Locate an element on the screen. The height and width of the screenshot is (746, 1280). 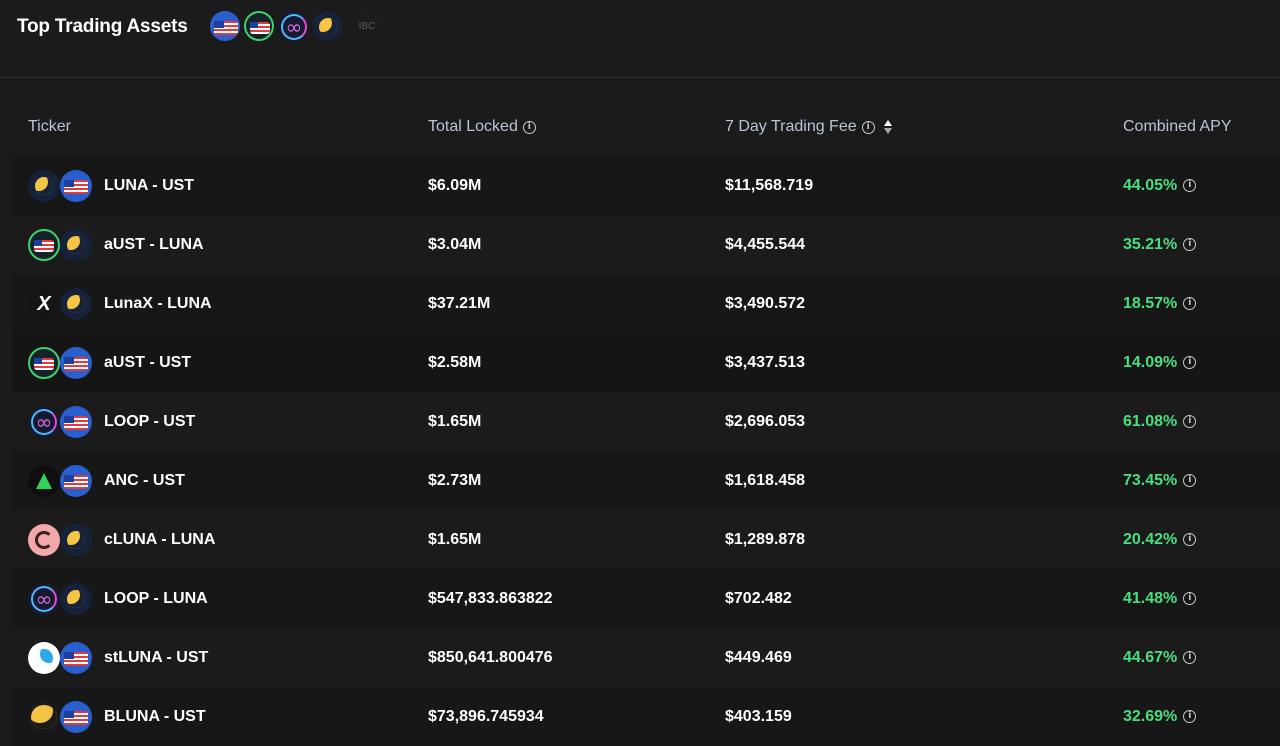
pair-icons: X is located at coordinates (61, 304).